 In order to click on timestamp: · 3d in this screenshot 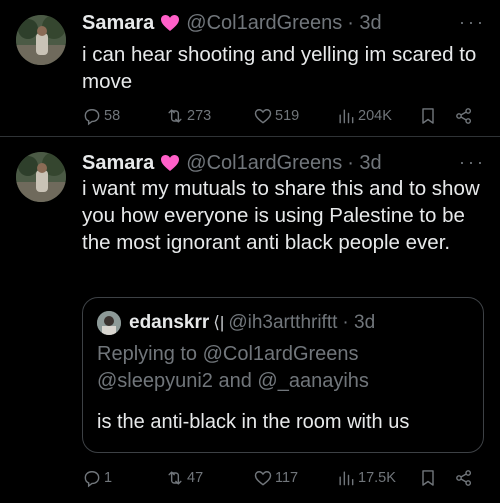, I will do `click(364, 163)`.